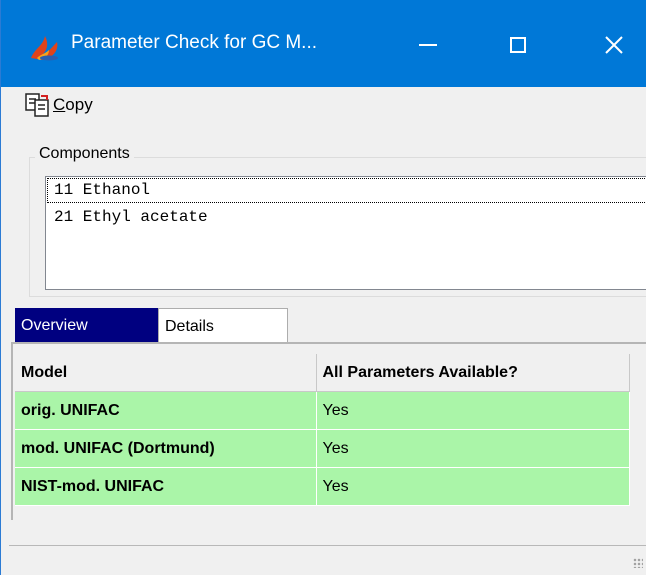  I want to click on resize-grip-icon, so click(638, 563).